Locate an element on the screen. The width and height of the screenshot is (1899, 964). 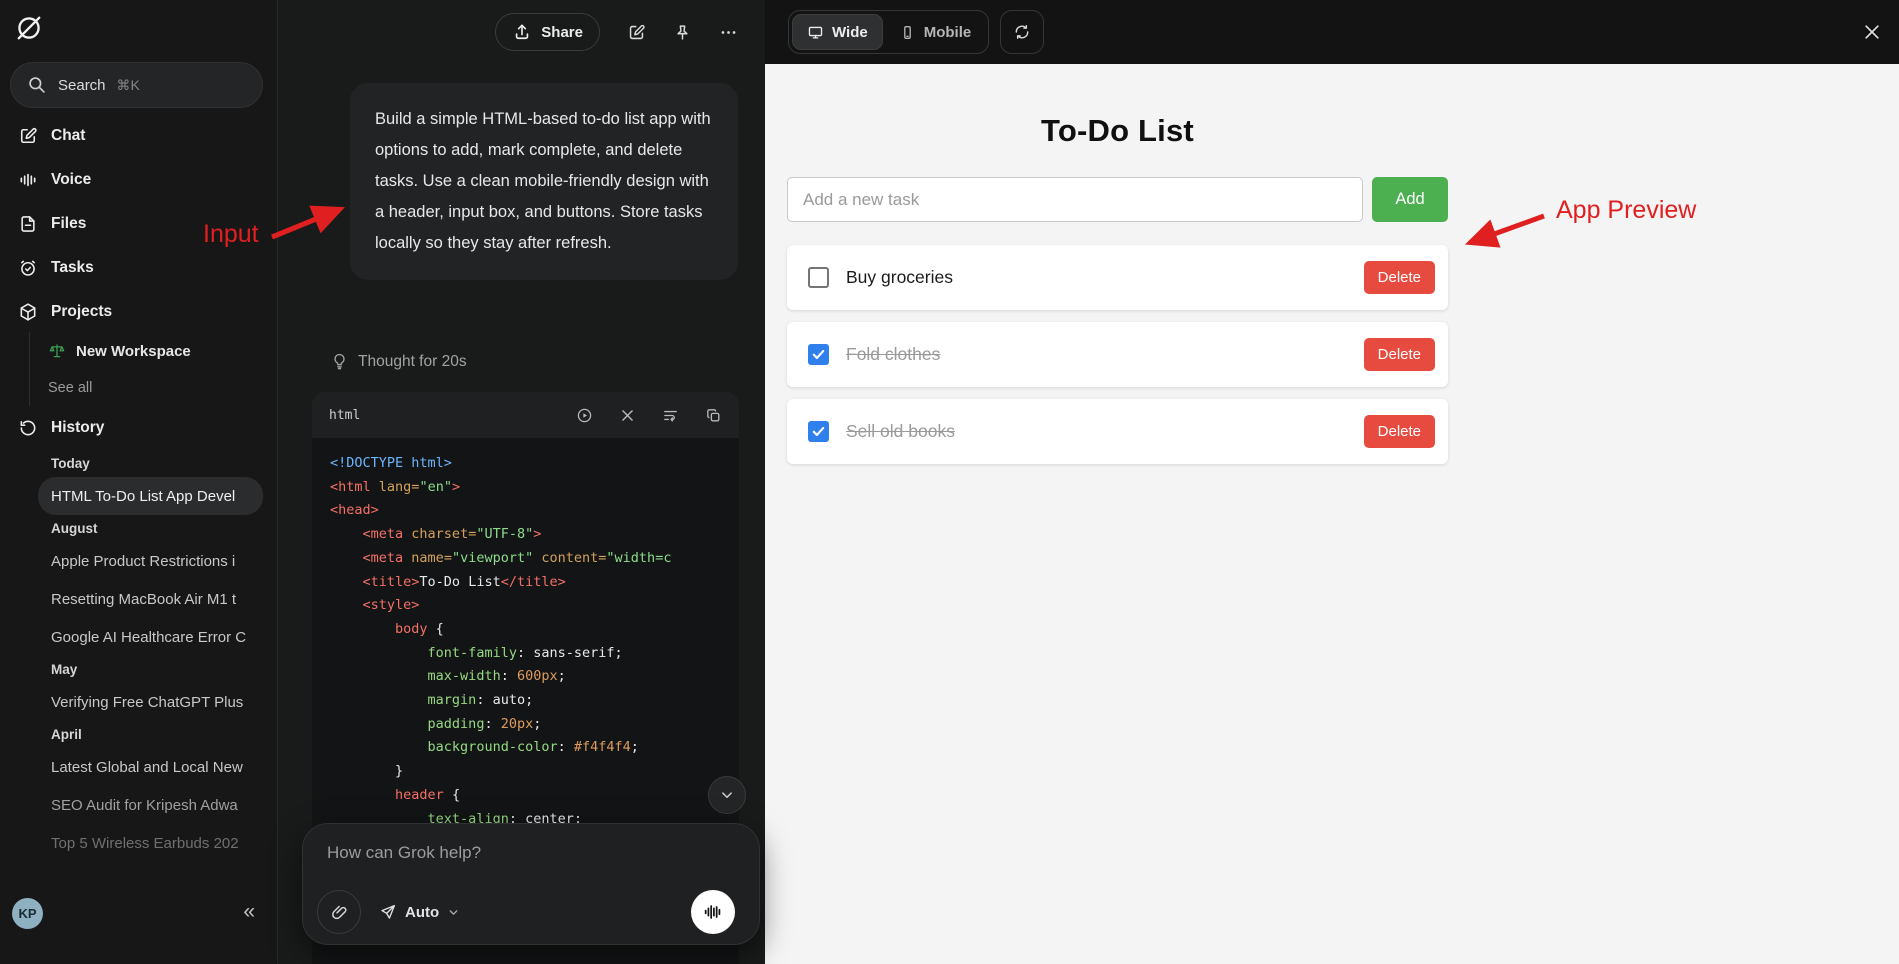
sidebar-item-chat: Chat is located at coordinates (138, 136).